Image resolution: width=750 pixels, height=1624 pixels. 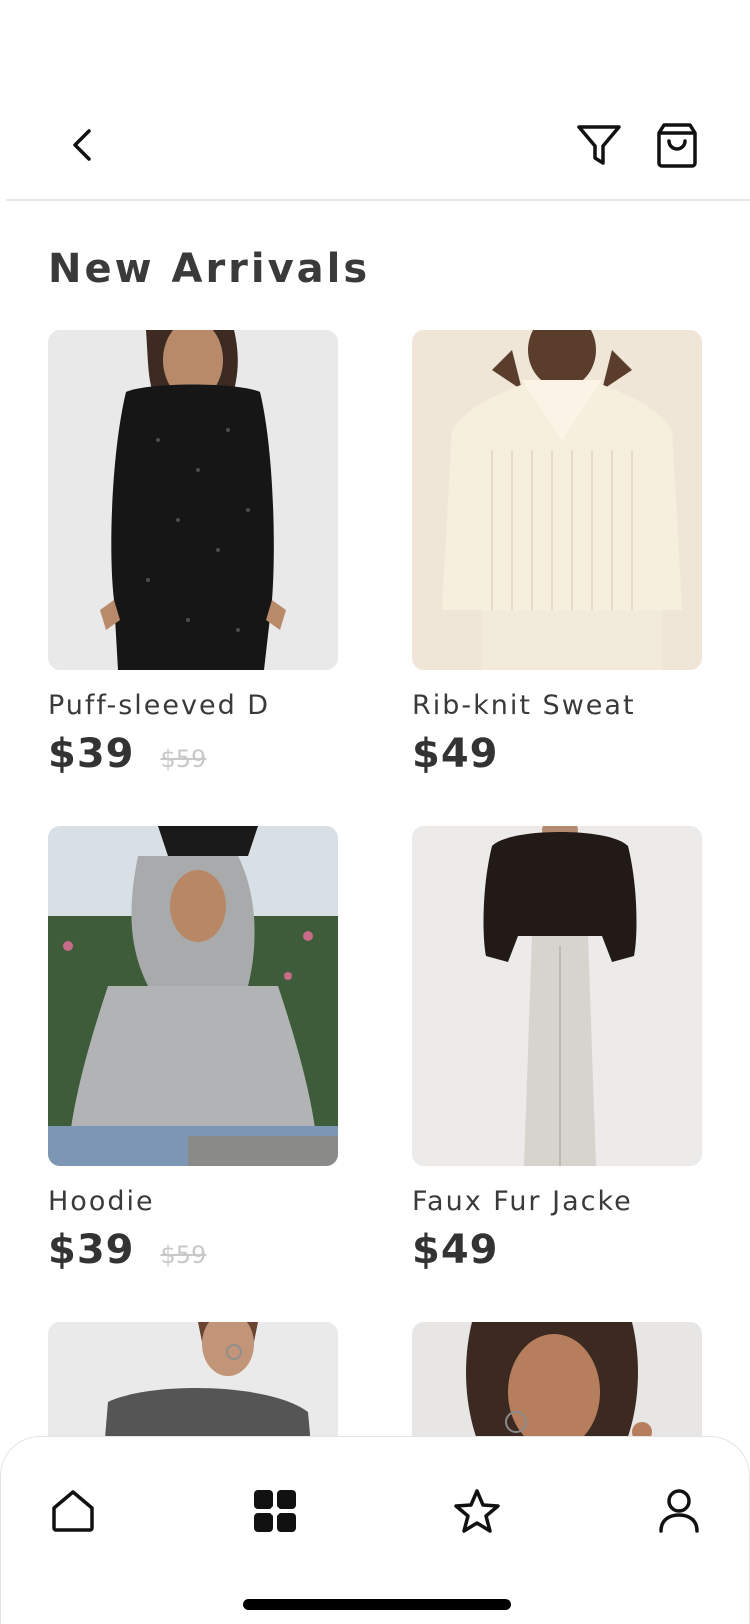 What do you see at coordinates (377, 1604) in the screenshot?
I see `home-indicator` at bounding box center [377, 1604].